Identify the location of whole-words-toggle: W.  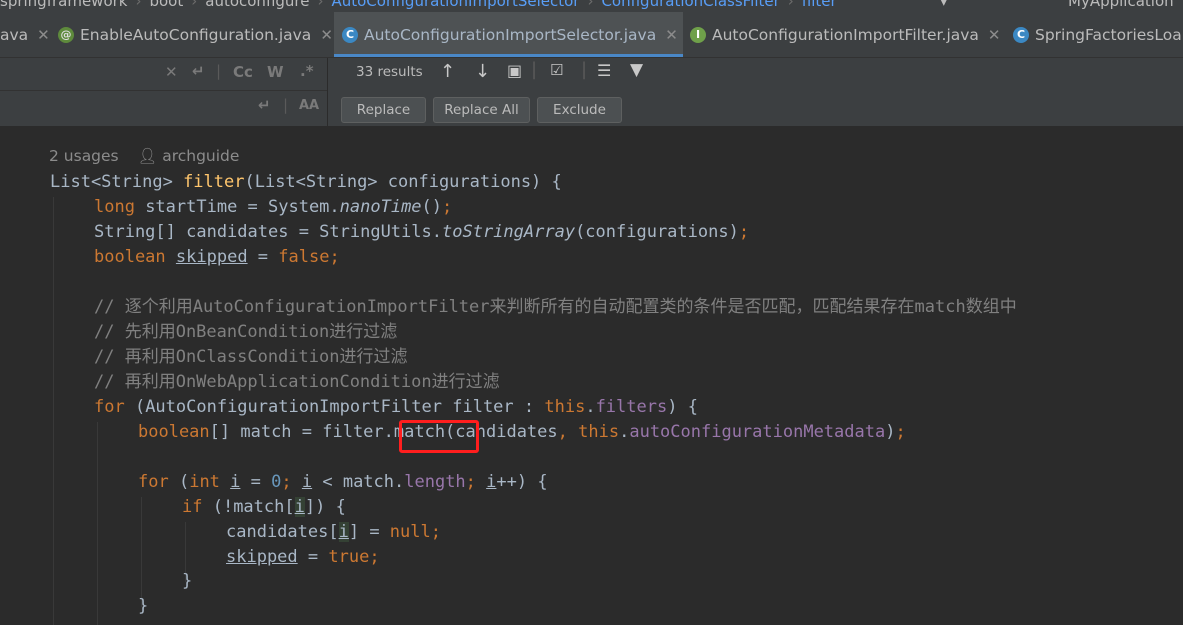
(275, 72).